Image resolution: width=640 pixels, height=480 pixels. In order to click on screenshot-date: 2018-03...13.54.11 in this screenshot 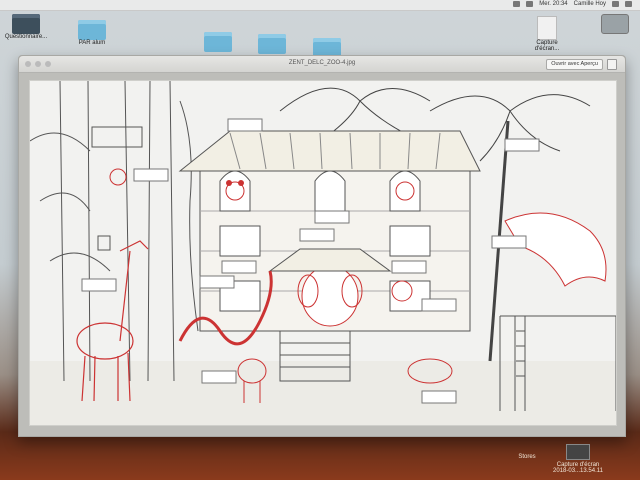, I will do `click(578, 471)`.